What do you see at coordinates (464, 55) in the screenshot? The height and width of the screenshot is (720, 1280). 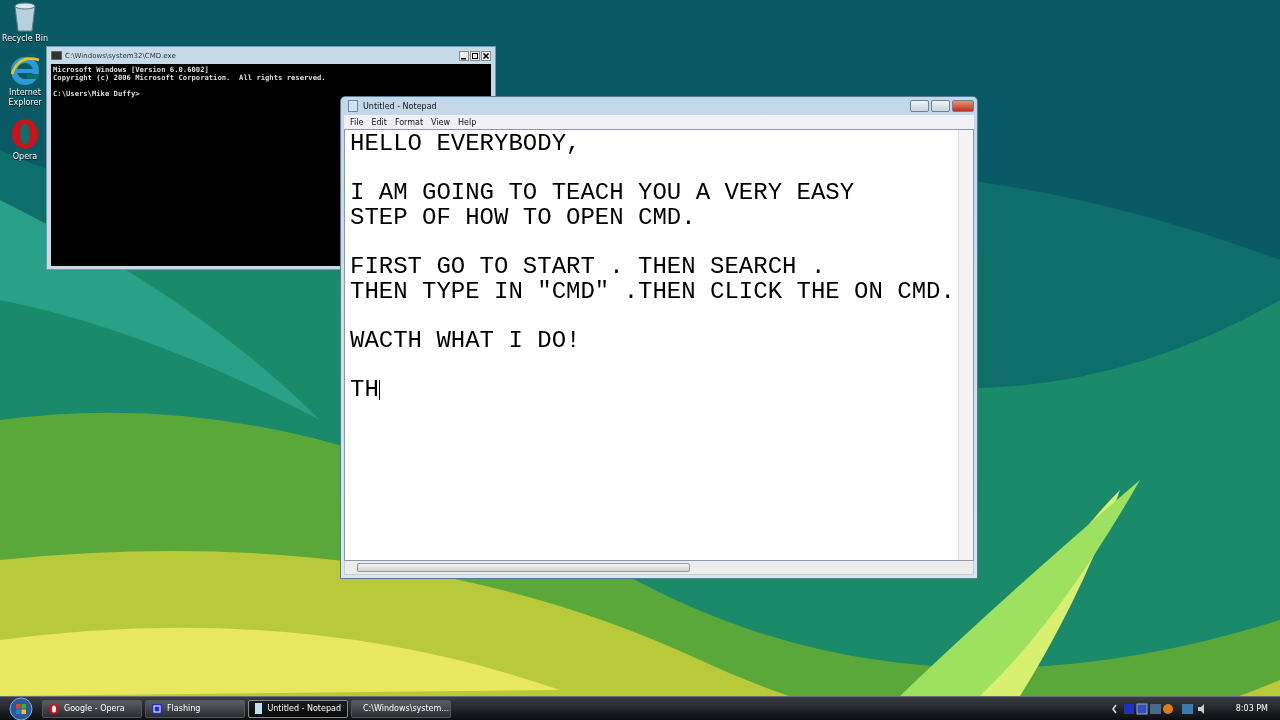 I see `minimize-button` at bounding box center [464, 55].